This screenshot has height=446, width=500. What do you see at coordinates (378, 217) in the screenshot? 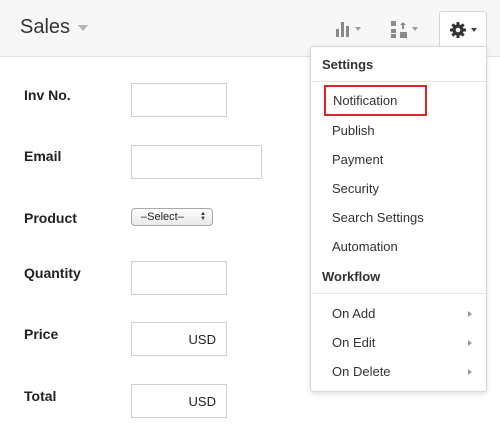
I see `menu-item-search-settings: Search Settings` at bounding box center [378, 217].